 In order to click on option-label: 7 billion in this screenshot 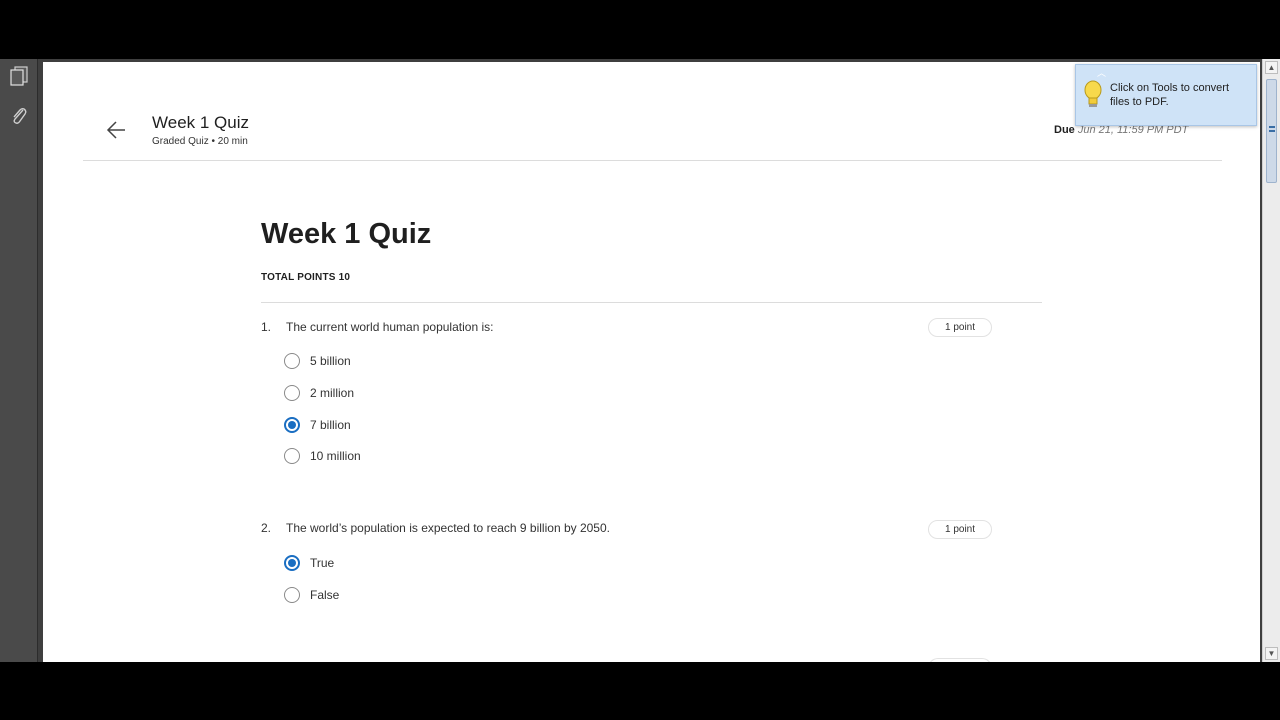, I will do `click(330, 425)`.